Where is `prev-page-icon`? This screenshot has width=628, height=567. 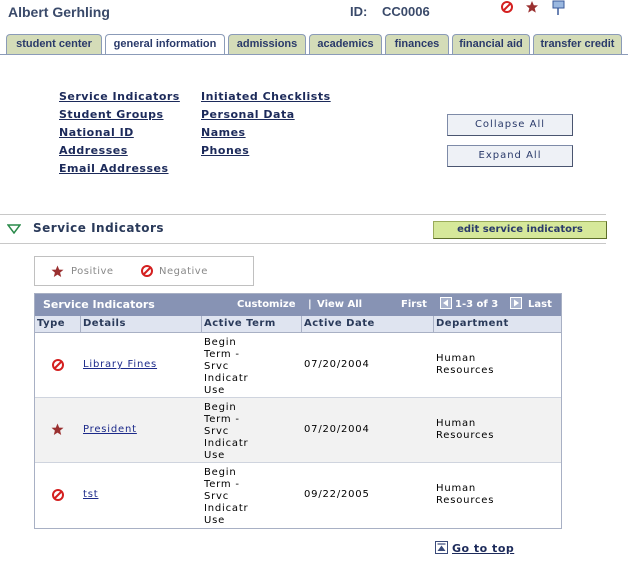
prev-page-icon is located at coordinates (446, 303).